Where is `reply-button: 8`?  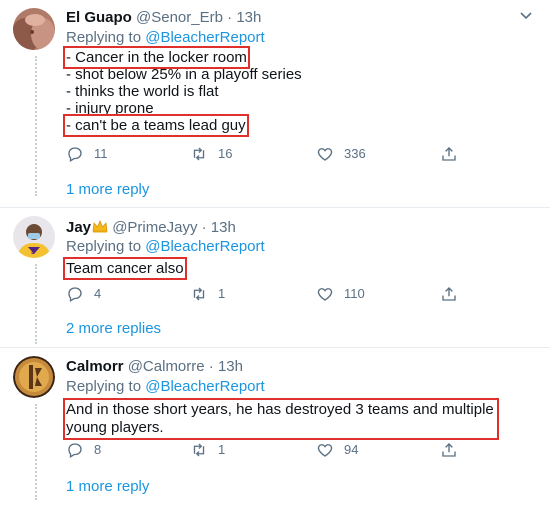 reply-button: 8 is located at coordinates (83, 450).